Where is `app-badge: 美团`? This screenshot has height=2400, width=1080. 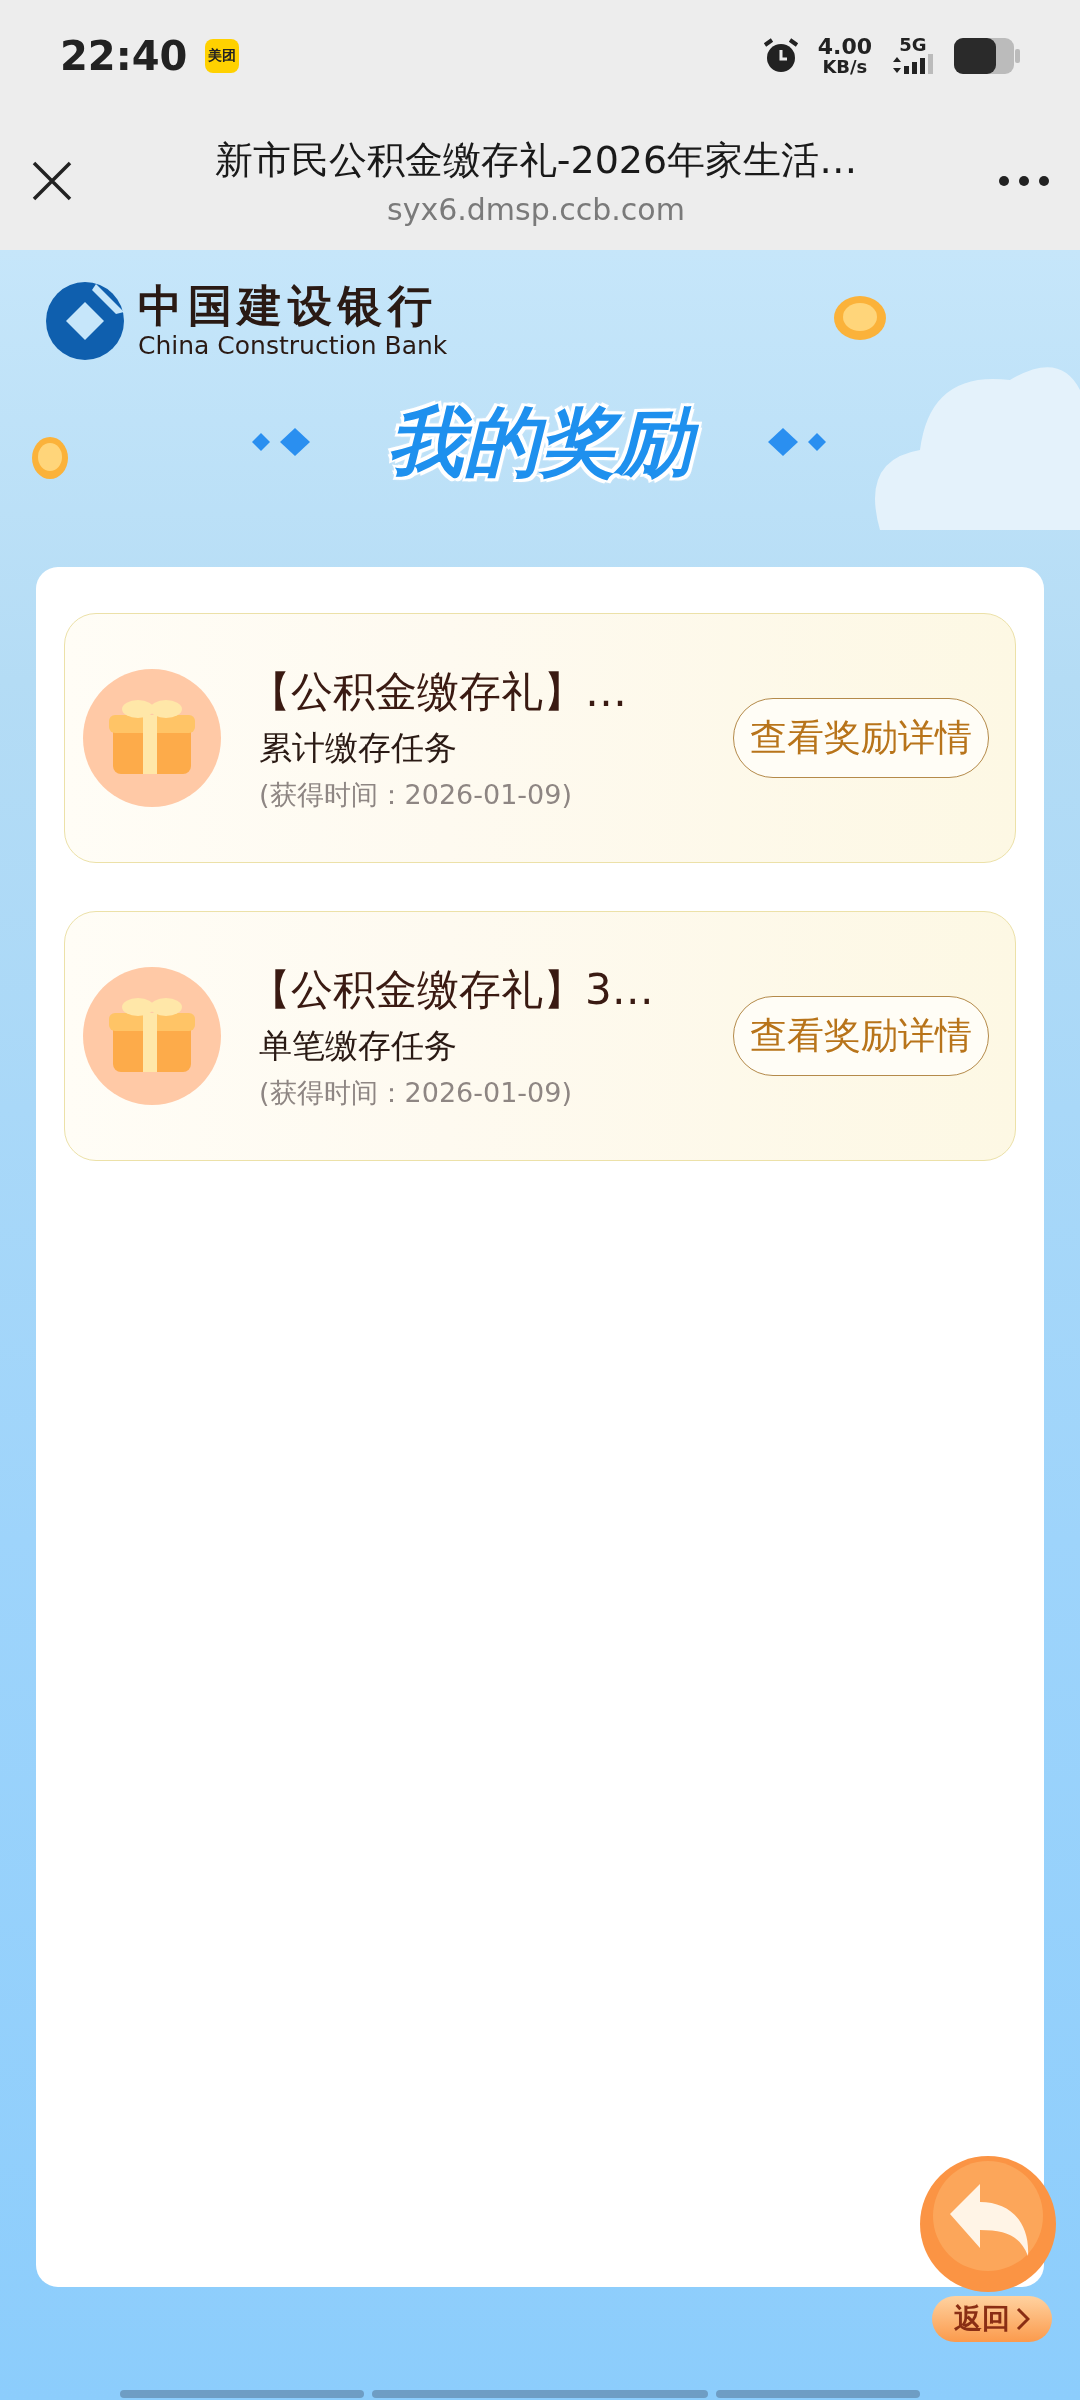
app-badge: 美团 is located at coordinates (222, 56).